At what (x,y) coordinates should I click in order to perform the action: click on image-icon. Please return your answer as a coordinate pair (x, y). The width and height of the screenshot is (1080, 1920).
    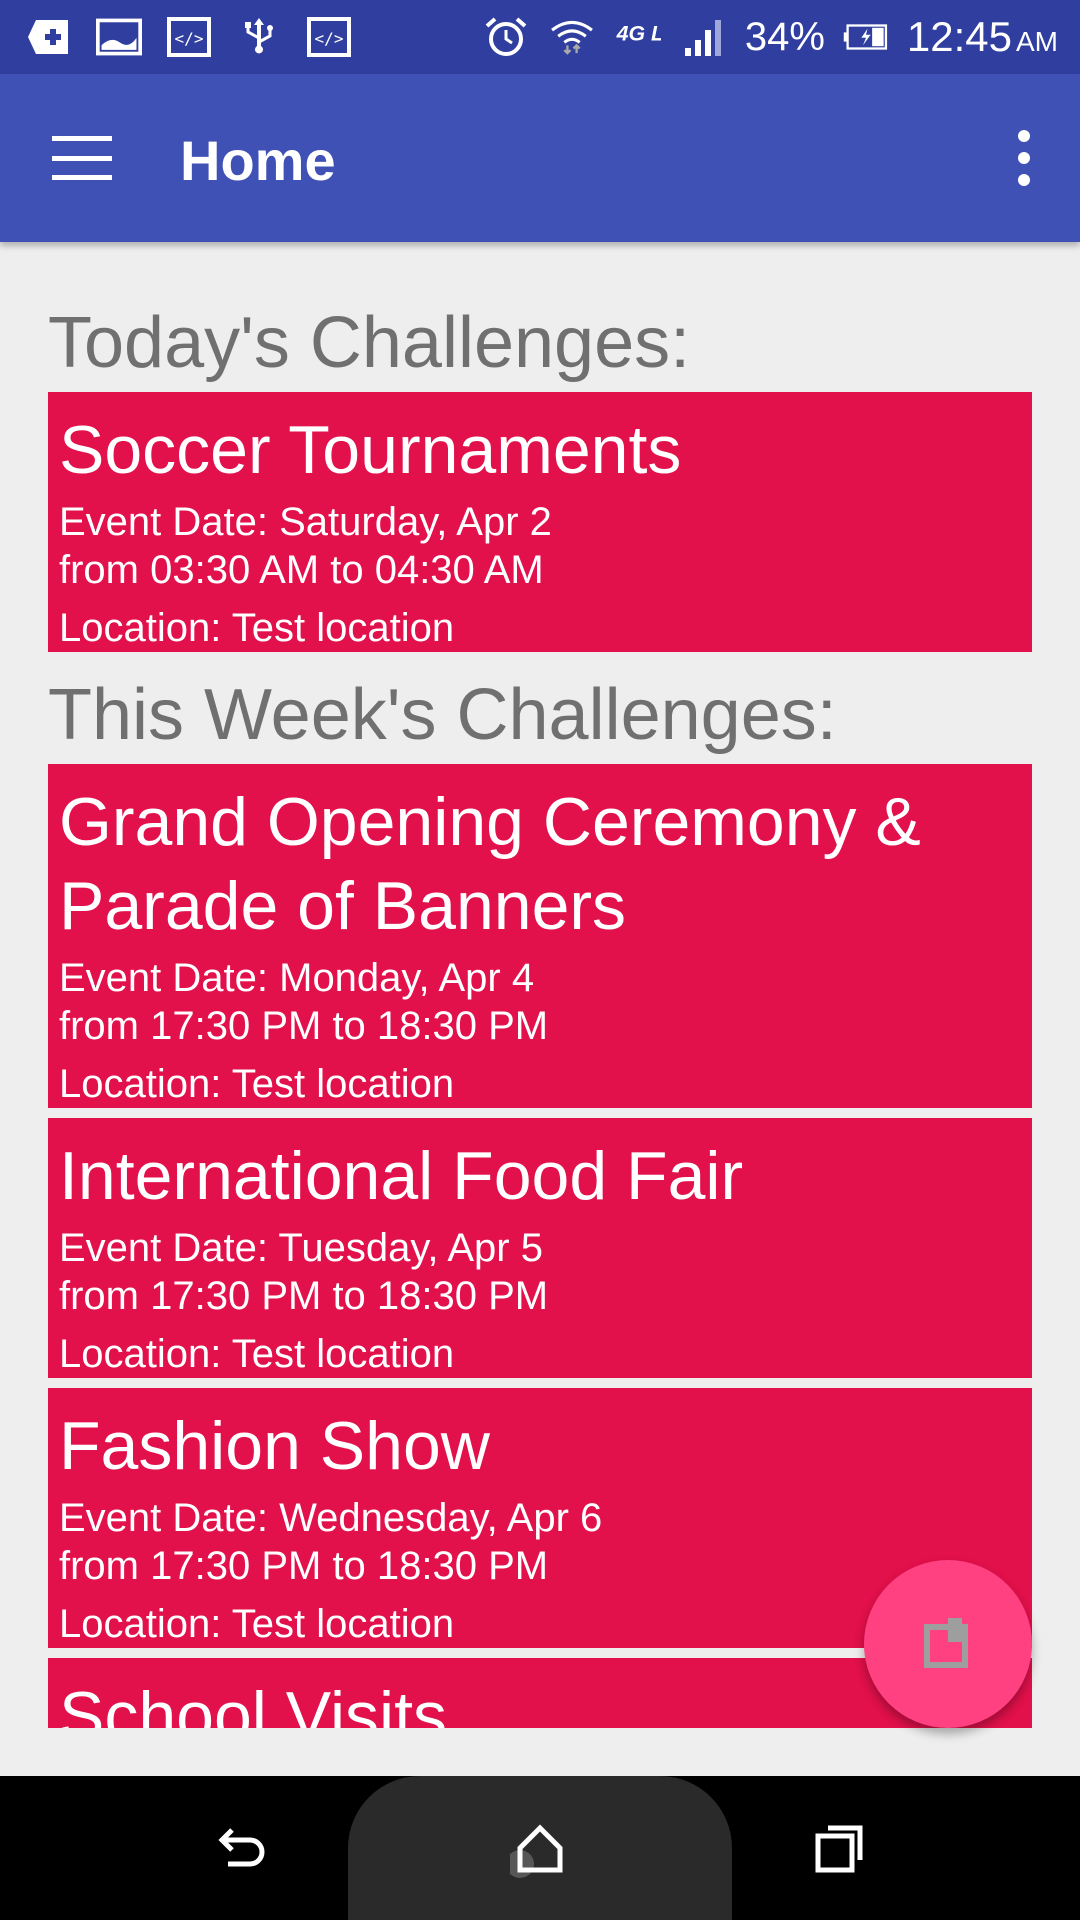
    Looking at the image, I should click on (119, 37).